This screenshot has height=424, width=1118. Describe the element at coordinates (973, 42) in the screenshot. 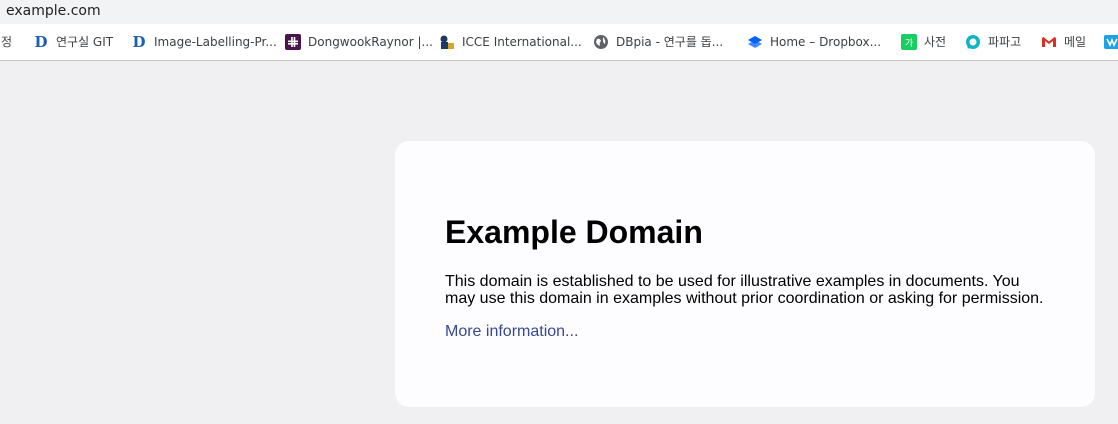

I see `papago-icon` at that location.